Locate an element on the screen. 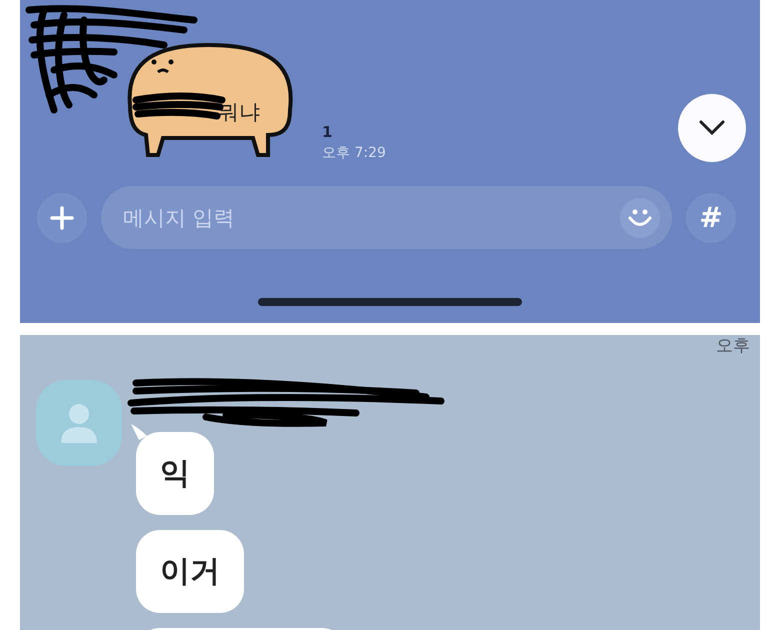 This screenshot has width=780, height=630. emoji-button is located at coordinates (640, 218).